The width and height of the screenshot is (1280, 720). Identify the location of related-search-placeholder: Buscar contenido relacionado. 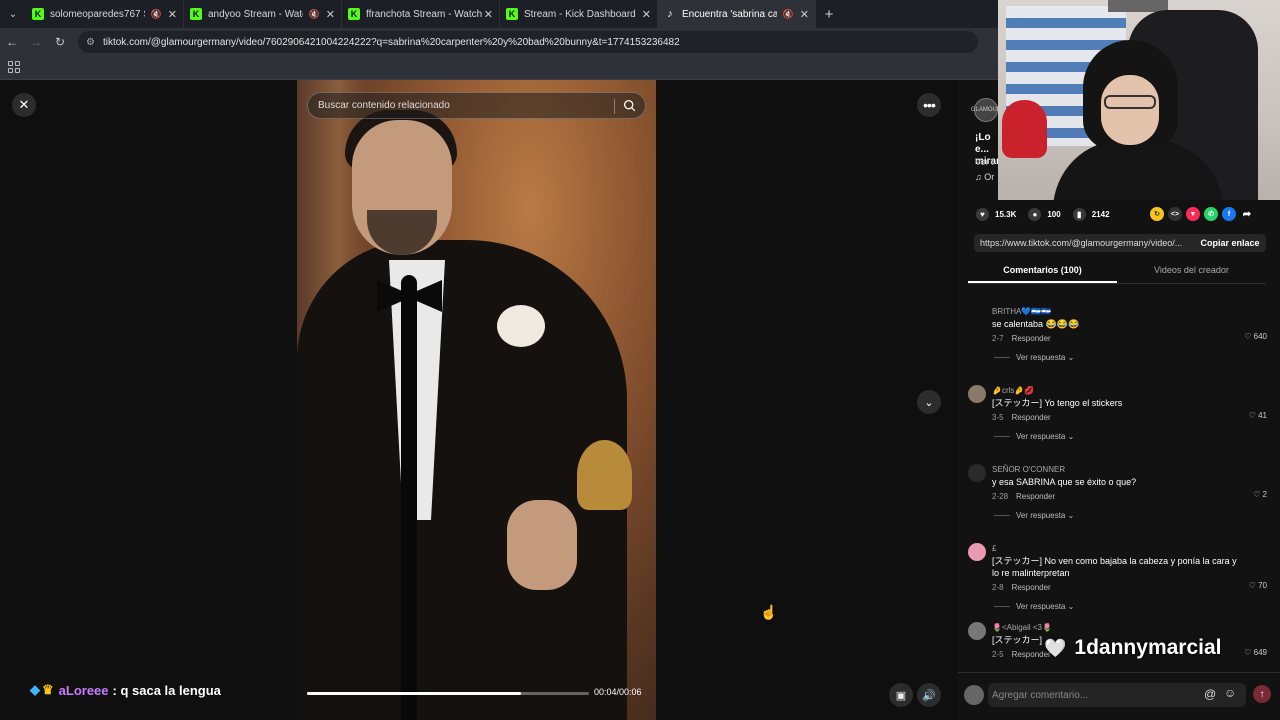
(384, 105).